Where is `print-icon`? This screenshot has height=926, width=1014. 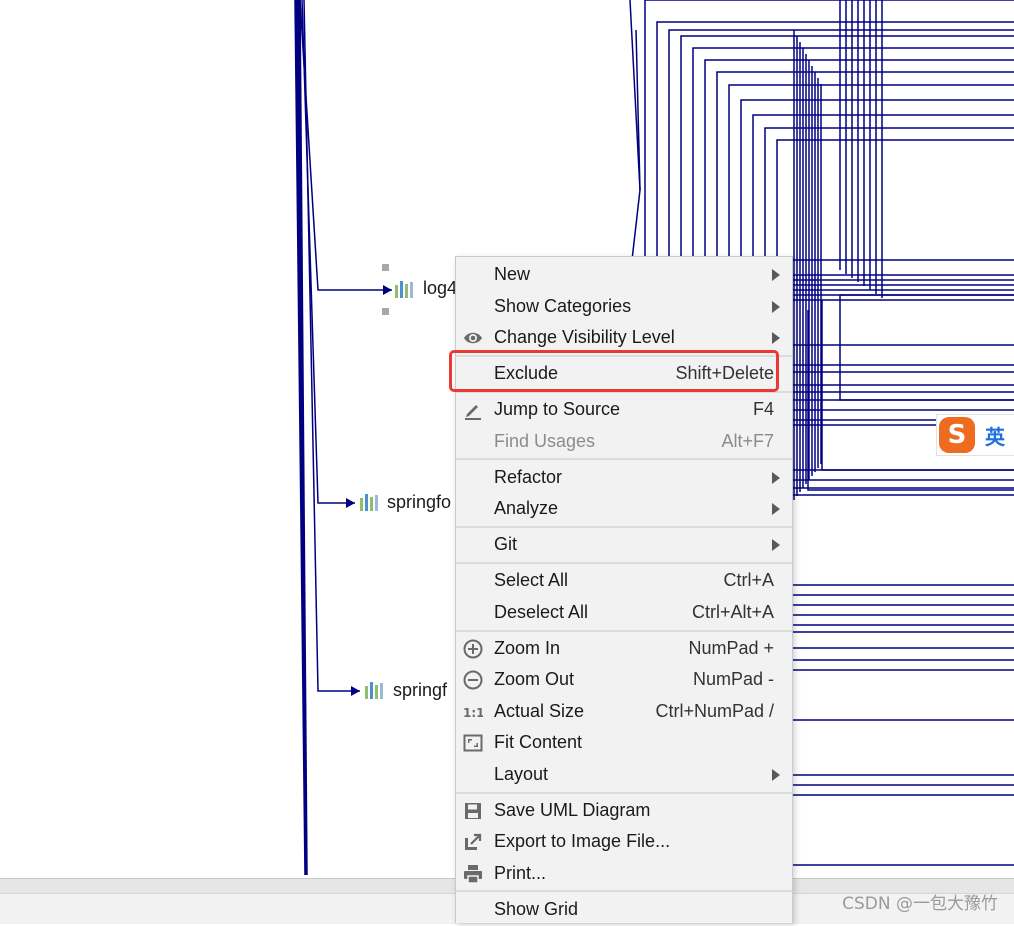 print-icon is located at coordinates (473, 874).